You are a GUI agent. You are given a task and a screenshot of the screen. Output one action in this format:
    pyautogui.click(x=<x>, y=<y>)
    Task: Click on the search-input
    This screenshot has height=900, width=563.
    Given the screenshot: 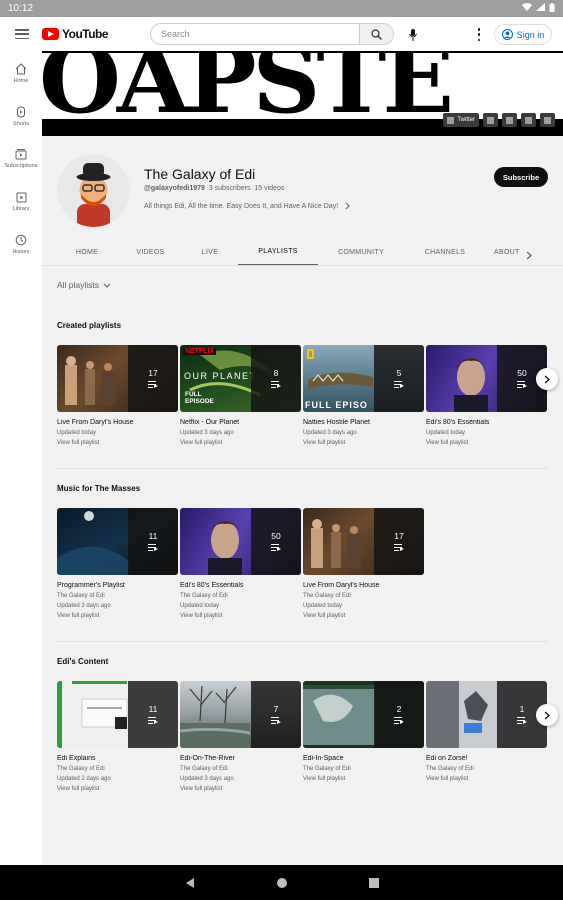 What is the action you would take?
    pyautogui.click(x=255, y=34)
    